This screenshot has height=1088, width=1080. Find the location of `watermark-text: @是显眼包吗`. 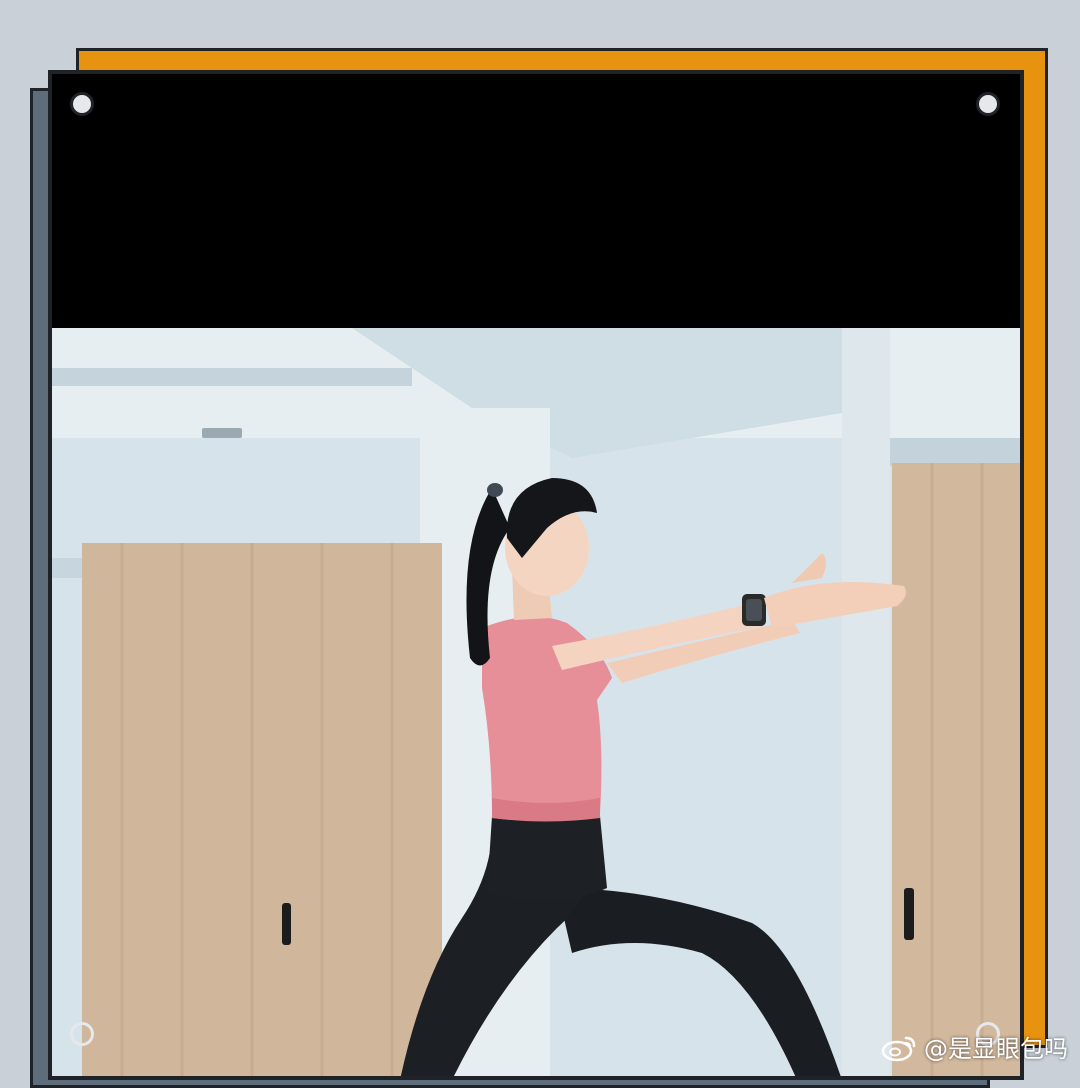

watermark-text: @是显眼包吗 is located at coordinates (996, 1049).